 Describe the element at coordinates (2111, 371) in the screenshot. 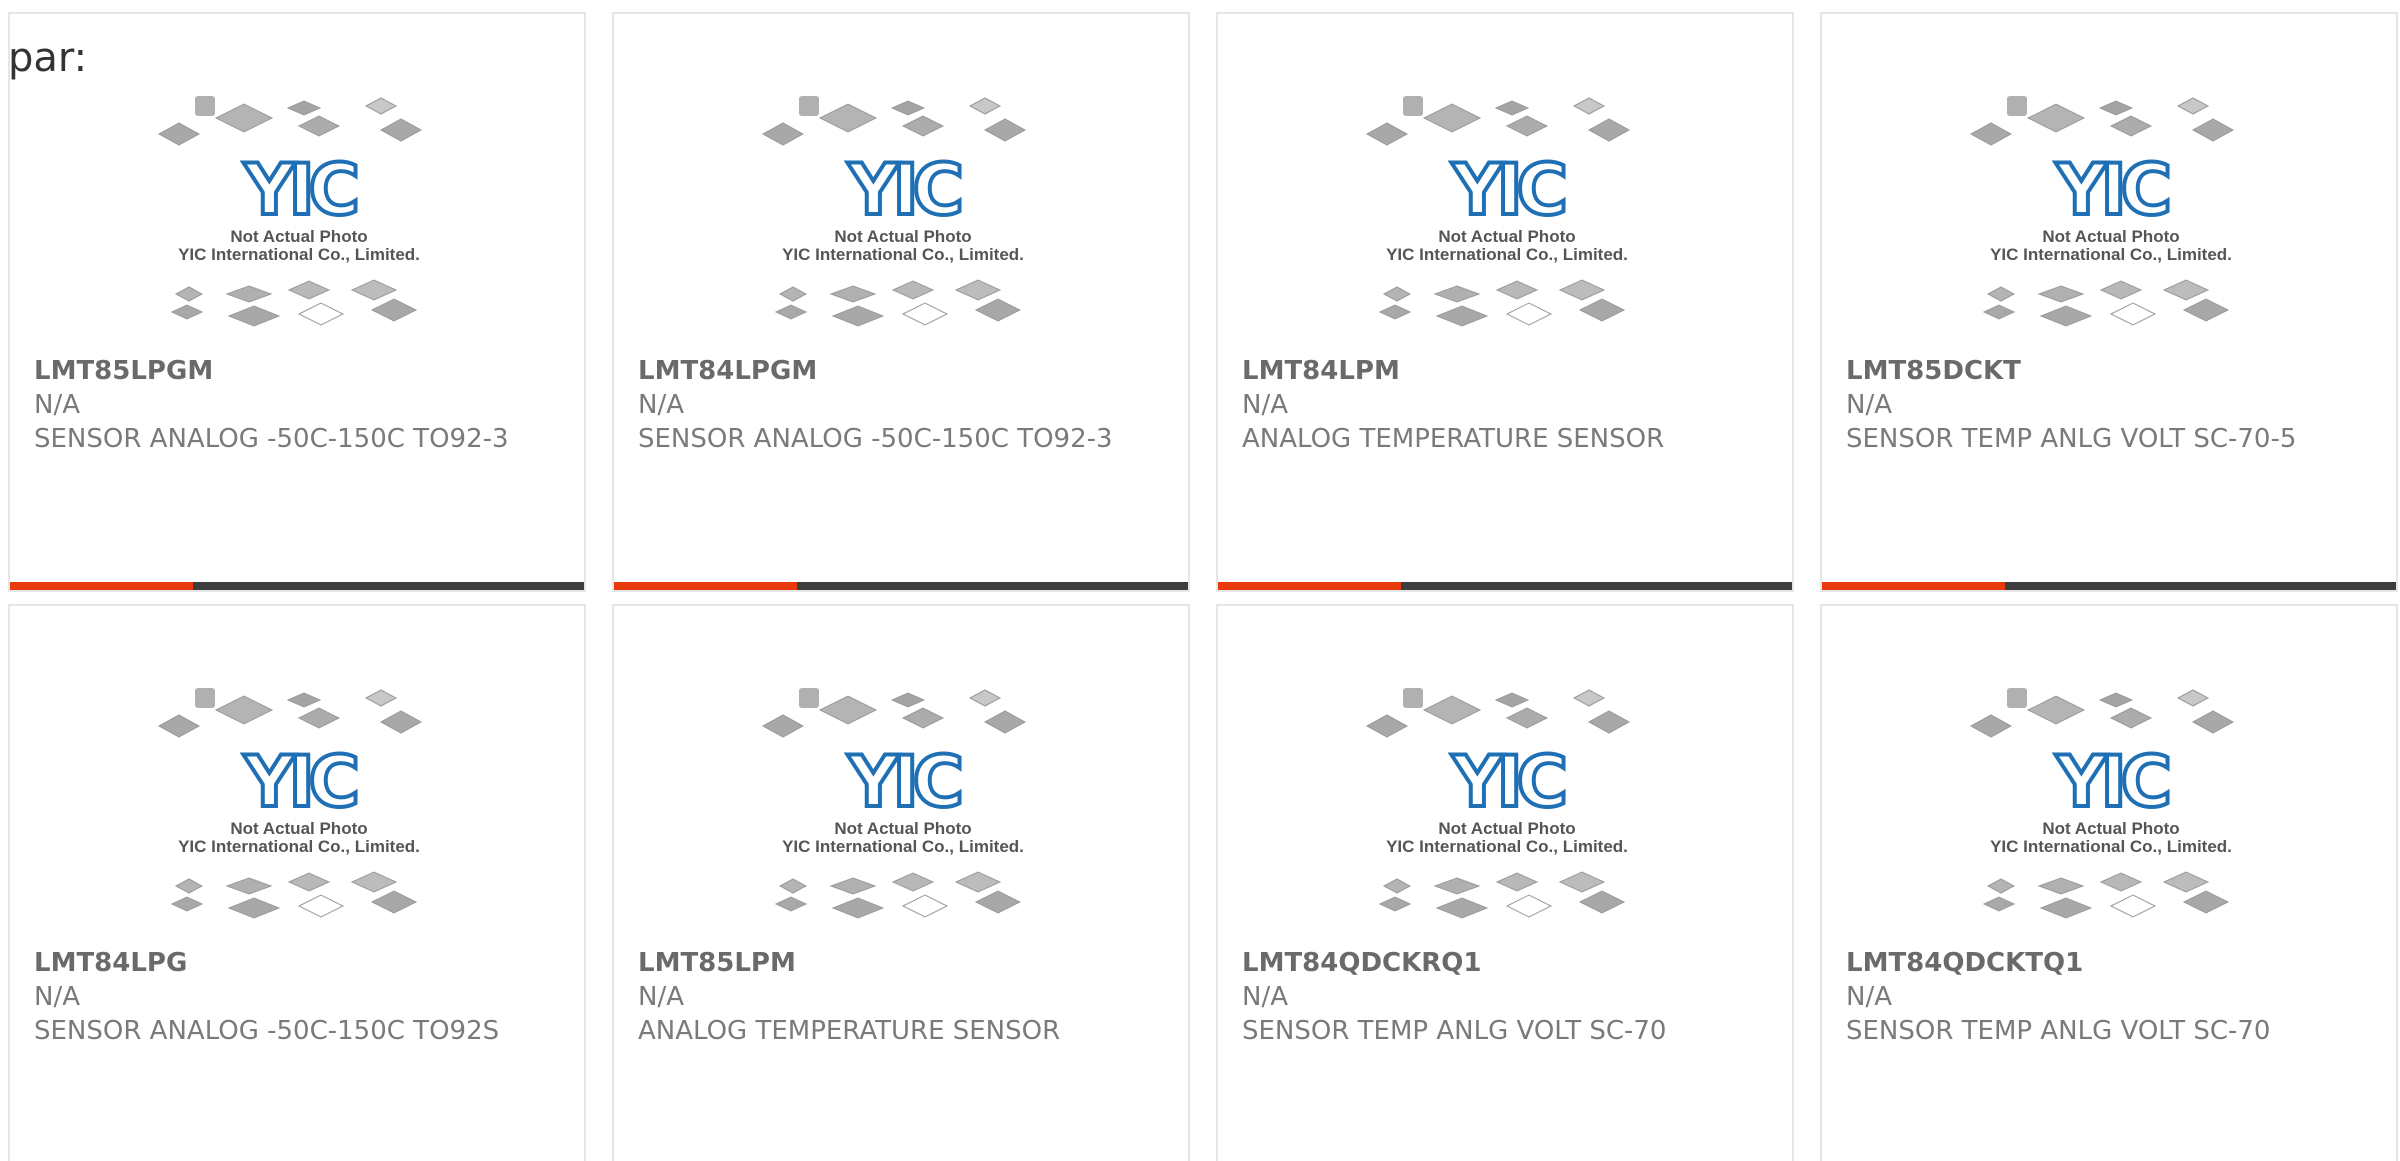

I see `part-number-link: LMT85DCKT` at that location.